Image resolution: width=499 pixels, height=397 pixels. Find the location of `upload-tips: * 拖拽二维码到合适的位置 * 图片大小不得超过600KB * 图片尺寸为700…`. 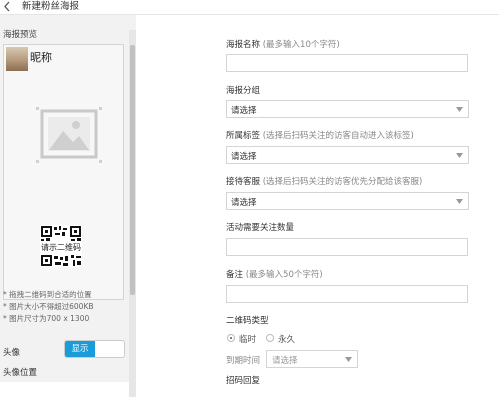

upload-tips: * 拖拽二维码到合适的位置 * 图片大小不得超过600KB * 图片尺寸为700… is located at coordinates (48, 307).